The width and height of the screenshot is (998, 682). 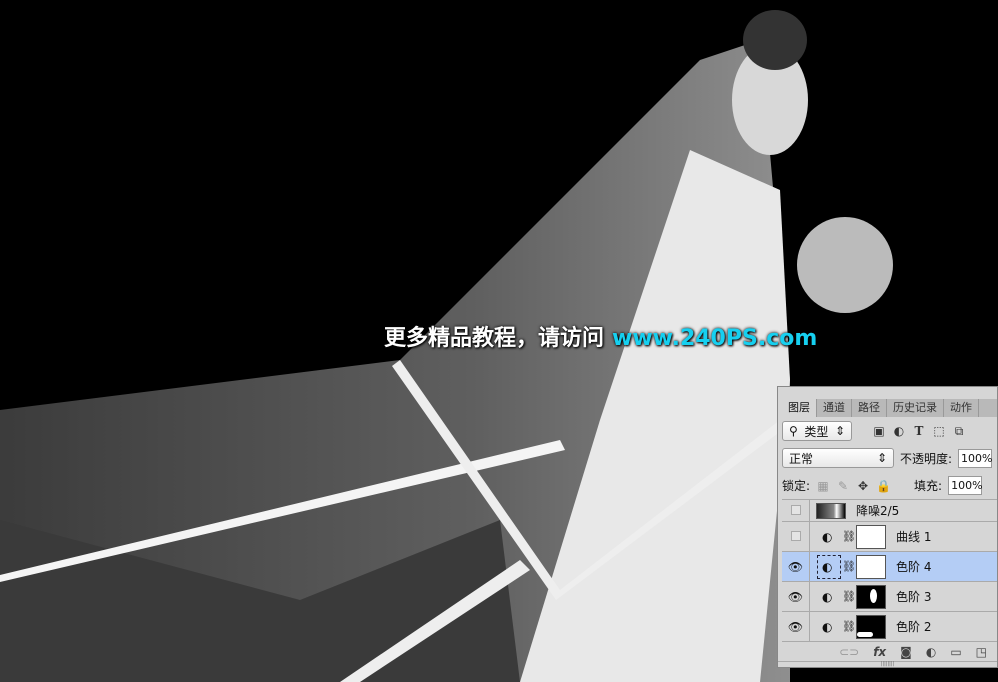 I want to click on layer-row: ◐ ⛓ 曲线 1, so click(x=889, y=536).